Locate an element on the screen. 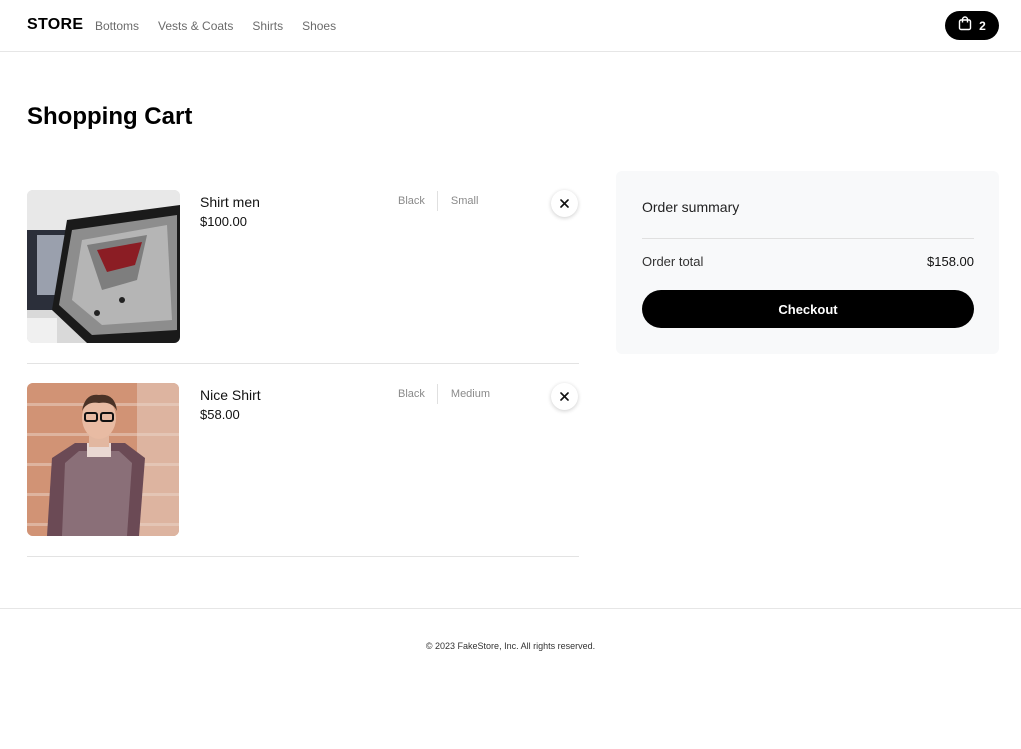 This screenshot has width=1021, height=749. cart-button: 2 is located at coordinates (972, 25).